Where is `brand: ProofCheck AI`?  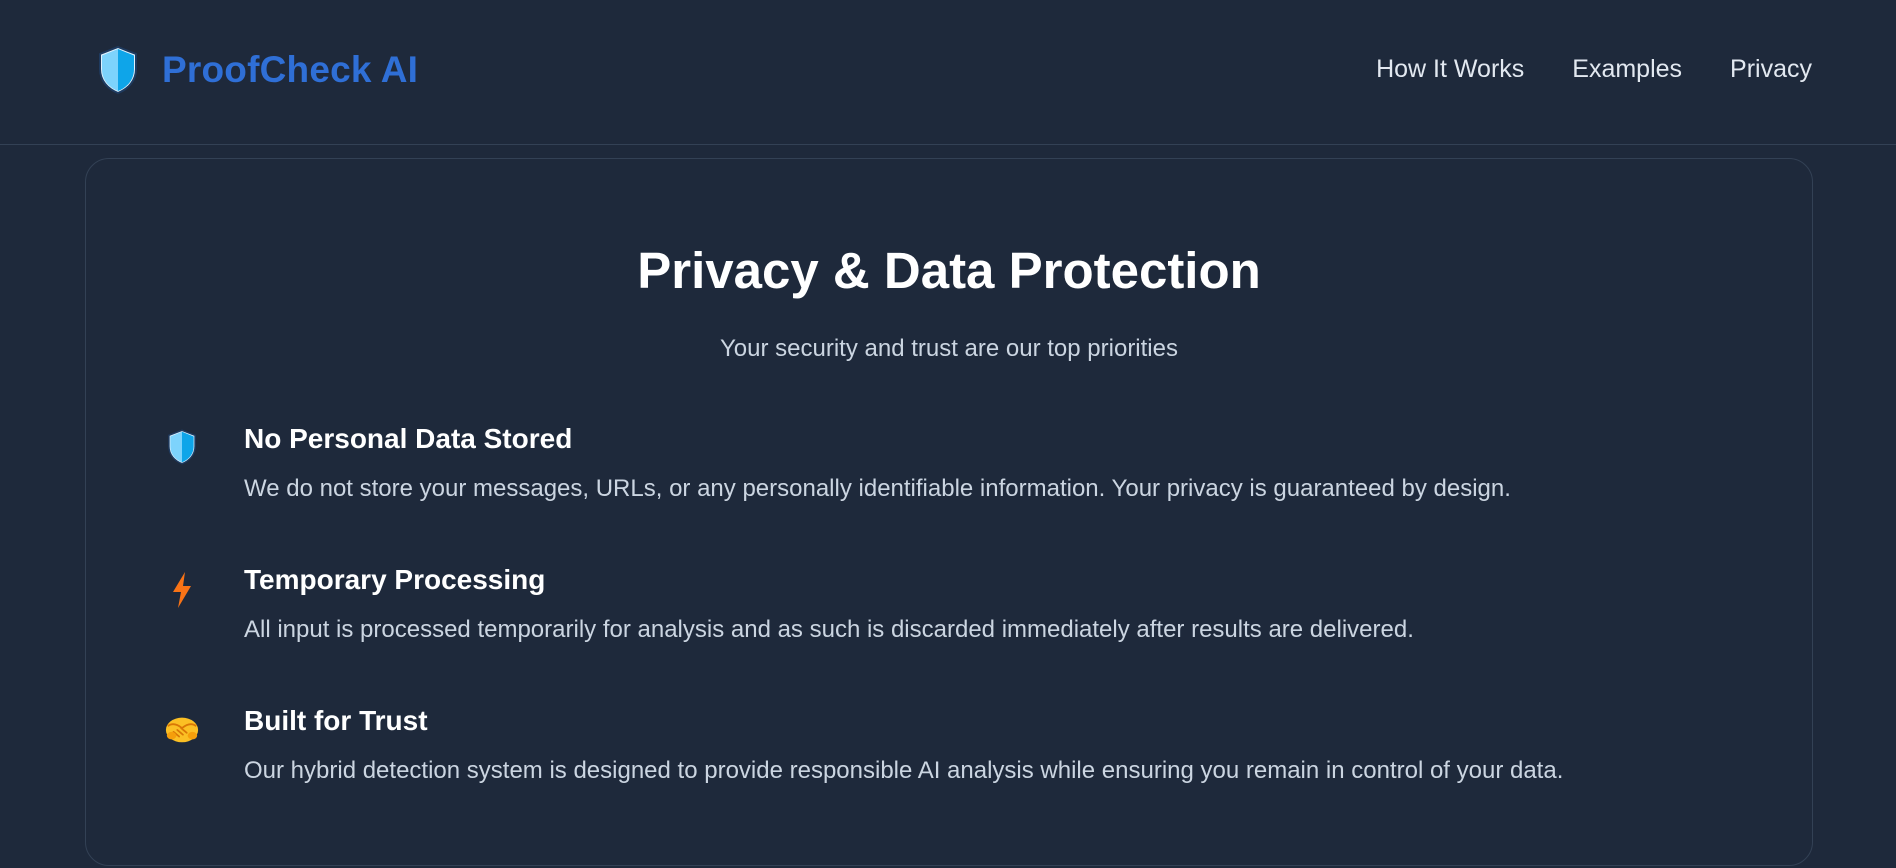 brand: ProofCheck AI is located at coordinates (257, 70).